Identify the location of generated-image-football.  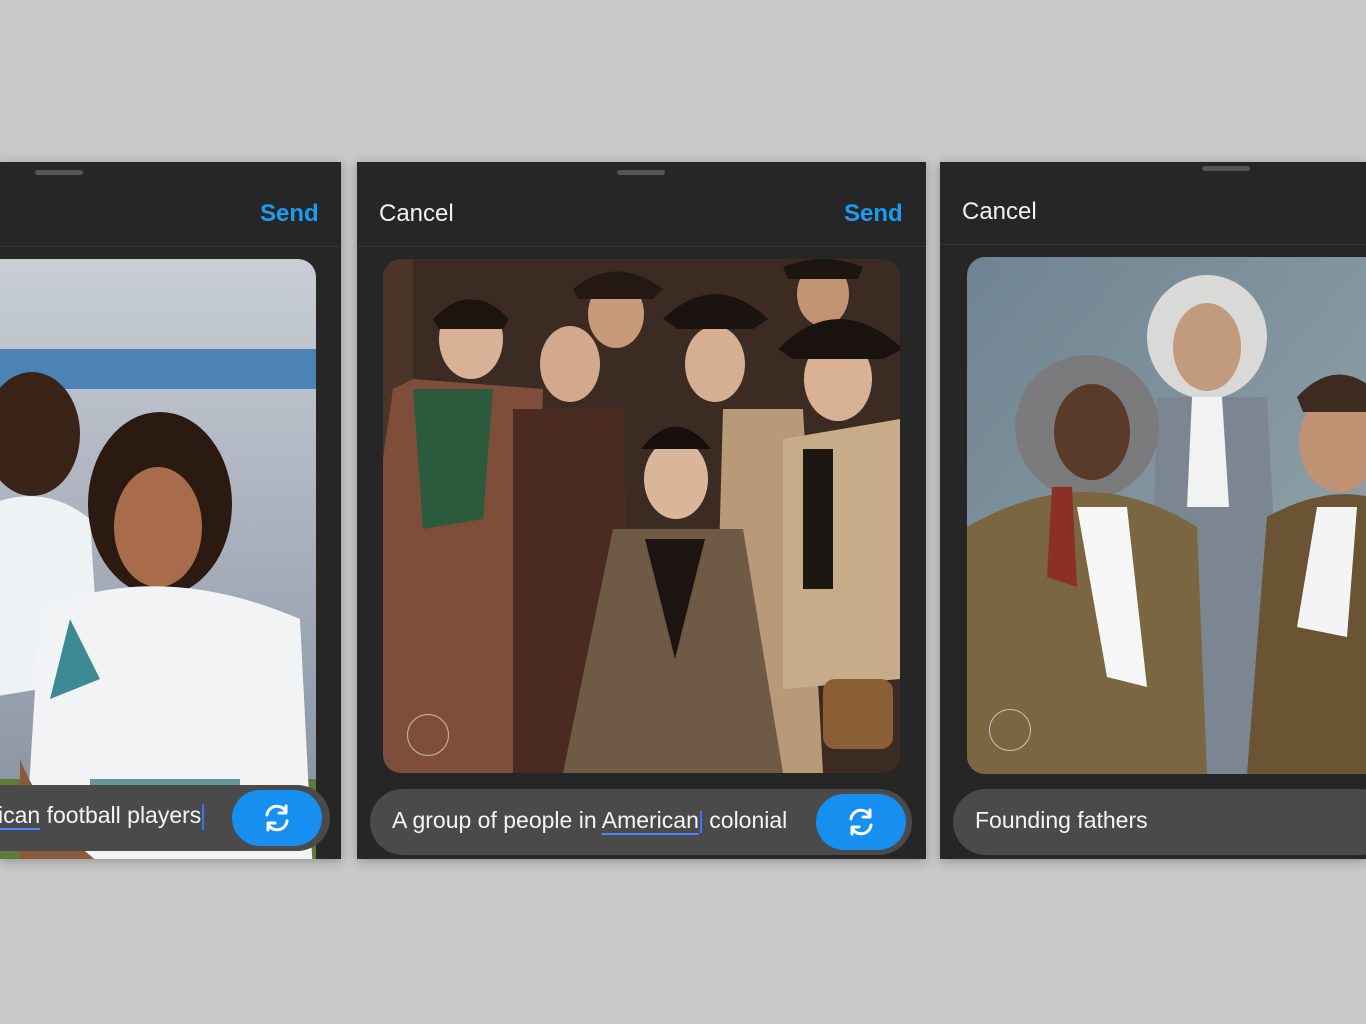
(158, 559).